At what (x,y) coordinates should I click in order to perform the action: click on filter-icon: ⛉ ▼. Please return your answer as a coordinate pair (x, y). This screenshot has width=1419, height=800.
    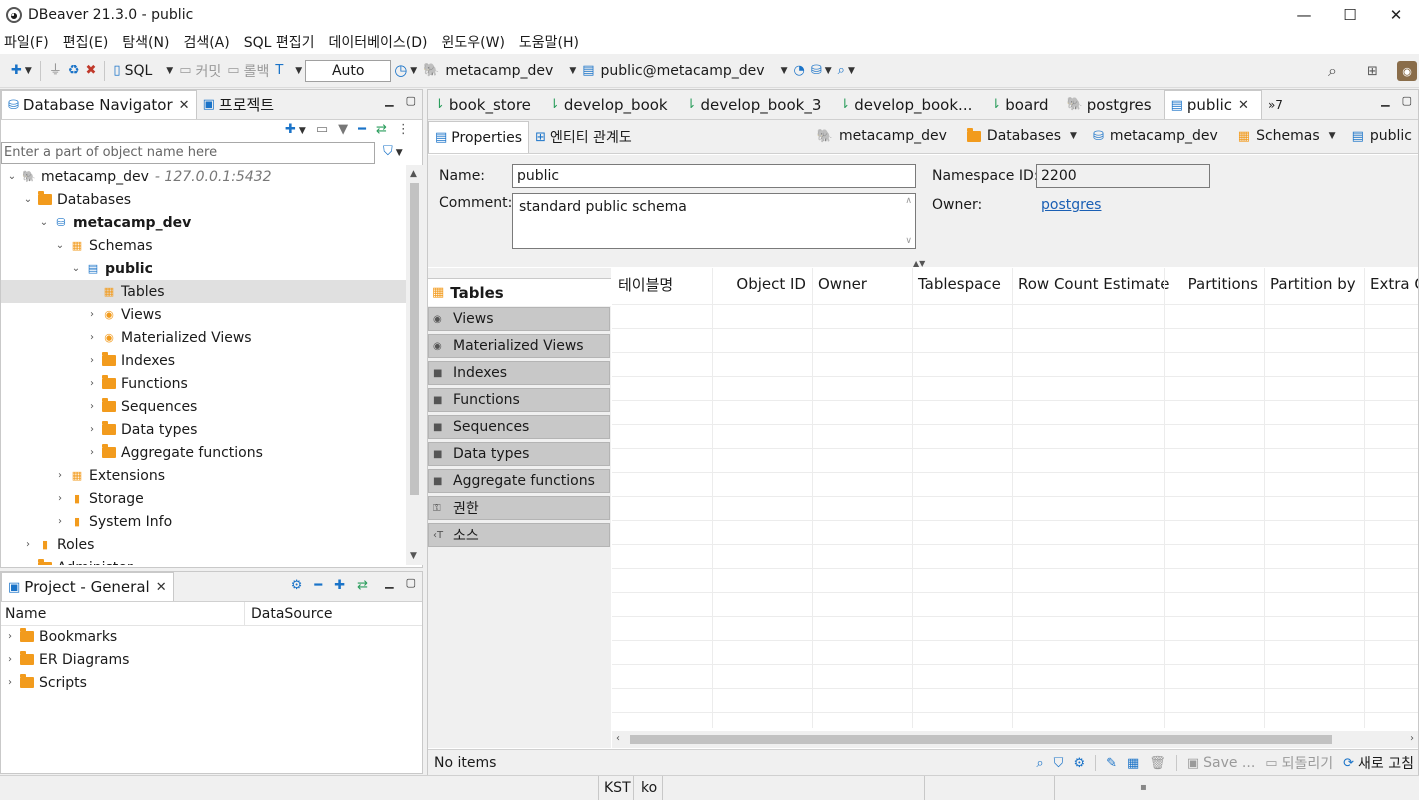
    Looking at the image, I should click on (393, 151).